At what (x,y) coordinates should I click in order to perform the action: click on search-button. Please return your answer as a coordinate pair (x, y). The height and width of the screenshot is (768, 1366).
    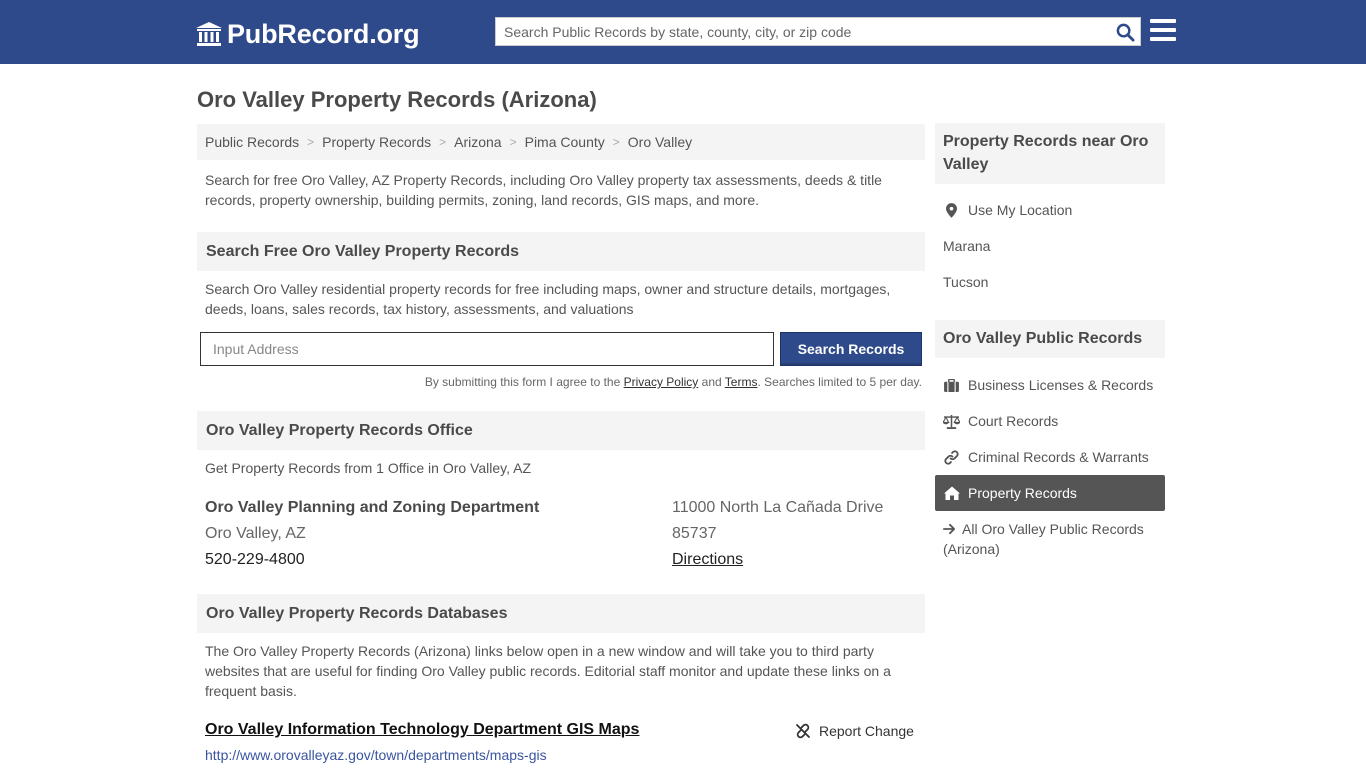
    Looking at the image, I should click on (1125, 32).